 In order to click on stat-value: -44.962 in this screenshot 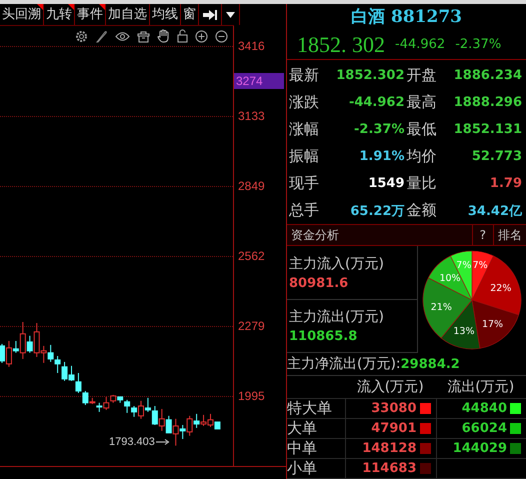, I will do `click(377, 102)`.